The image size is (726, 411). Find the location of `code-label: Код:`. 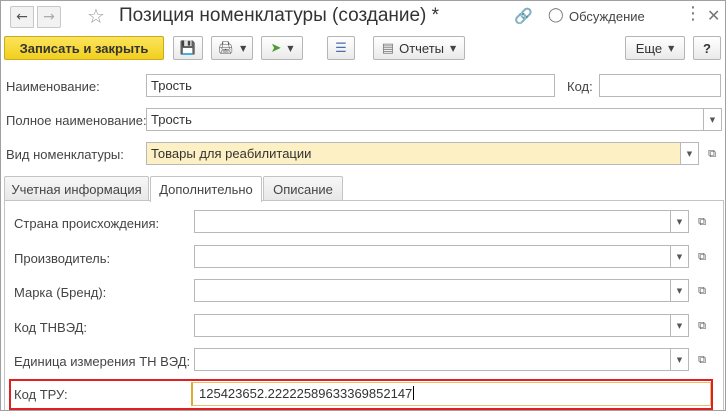

code-label: Код: is located at coordinates (580, 86).